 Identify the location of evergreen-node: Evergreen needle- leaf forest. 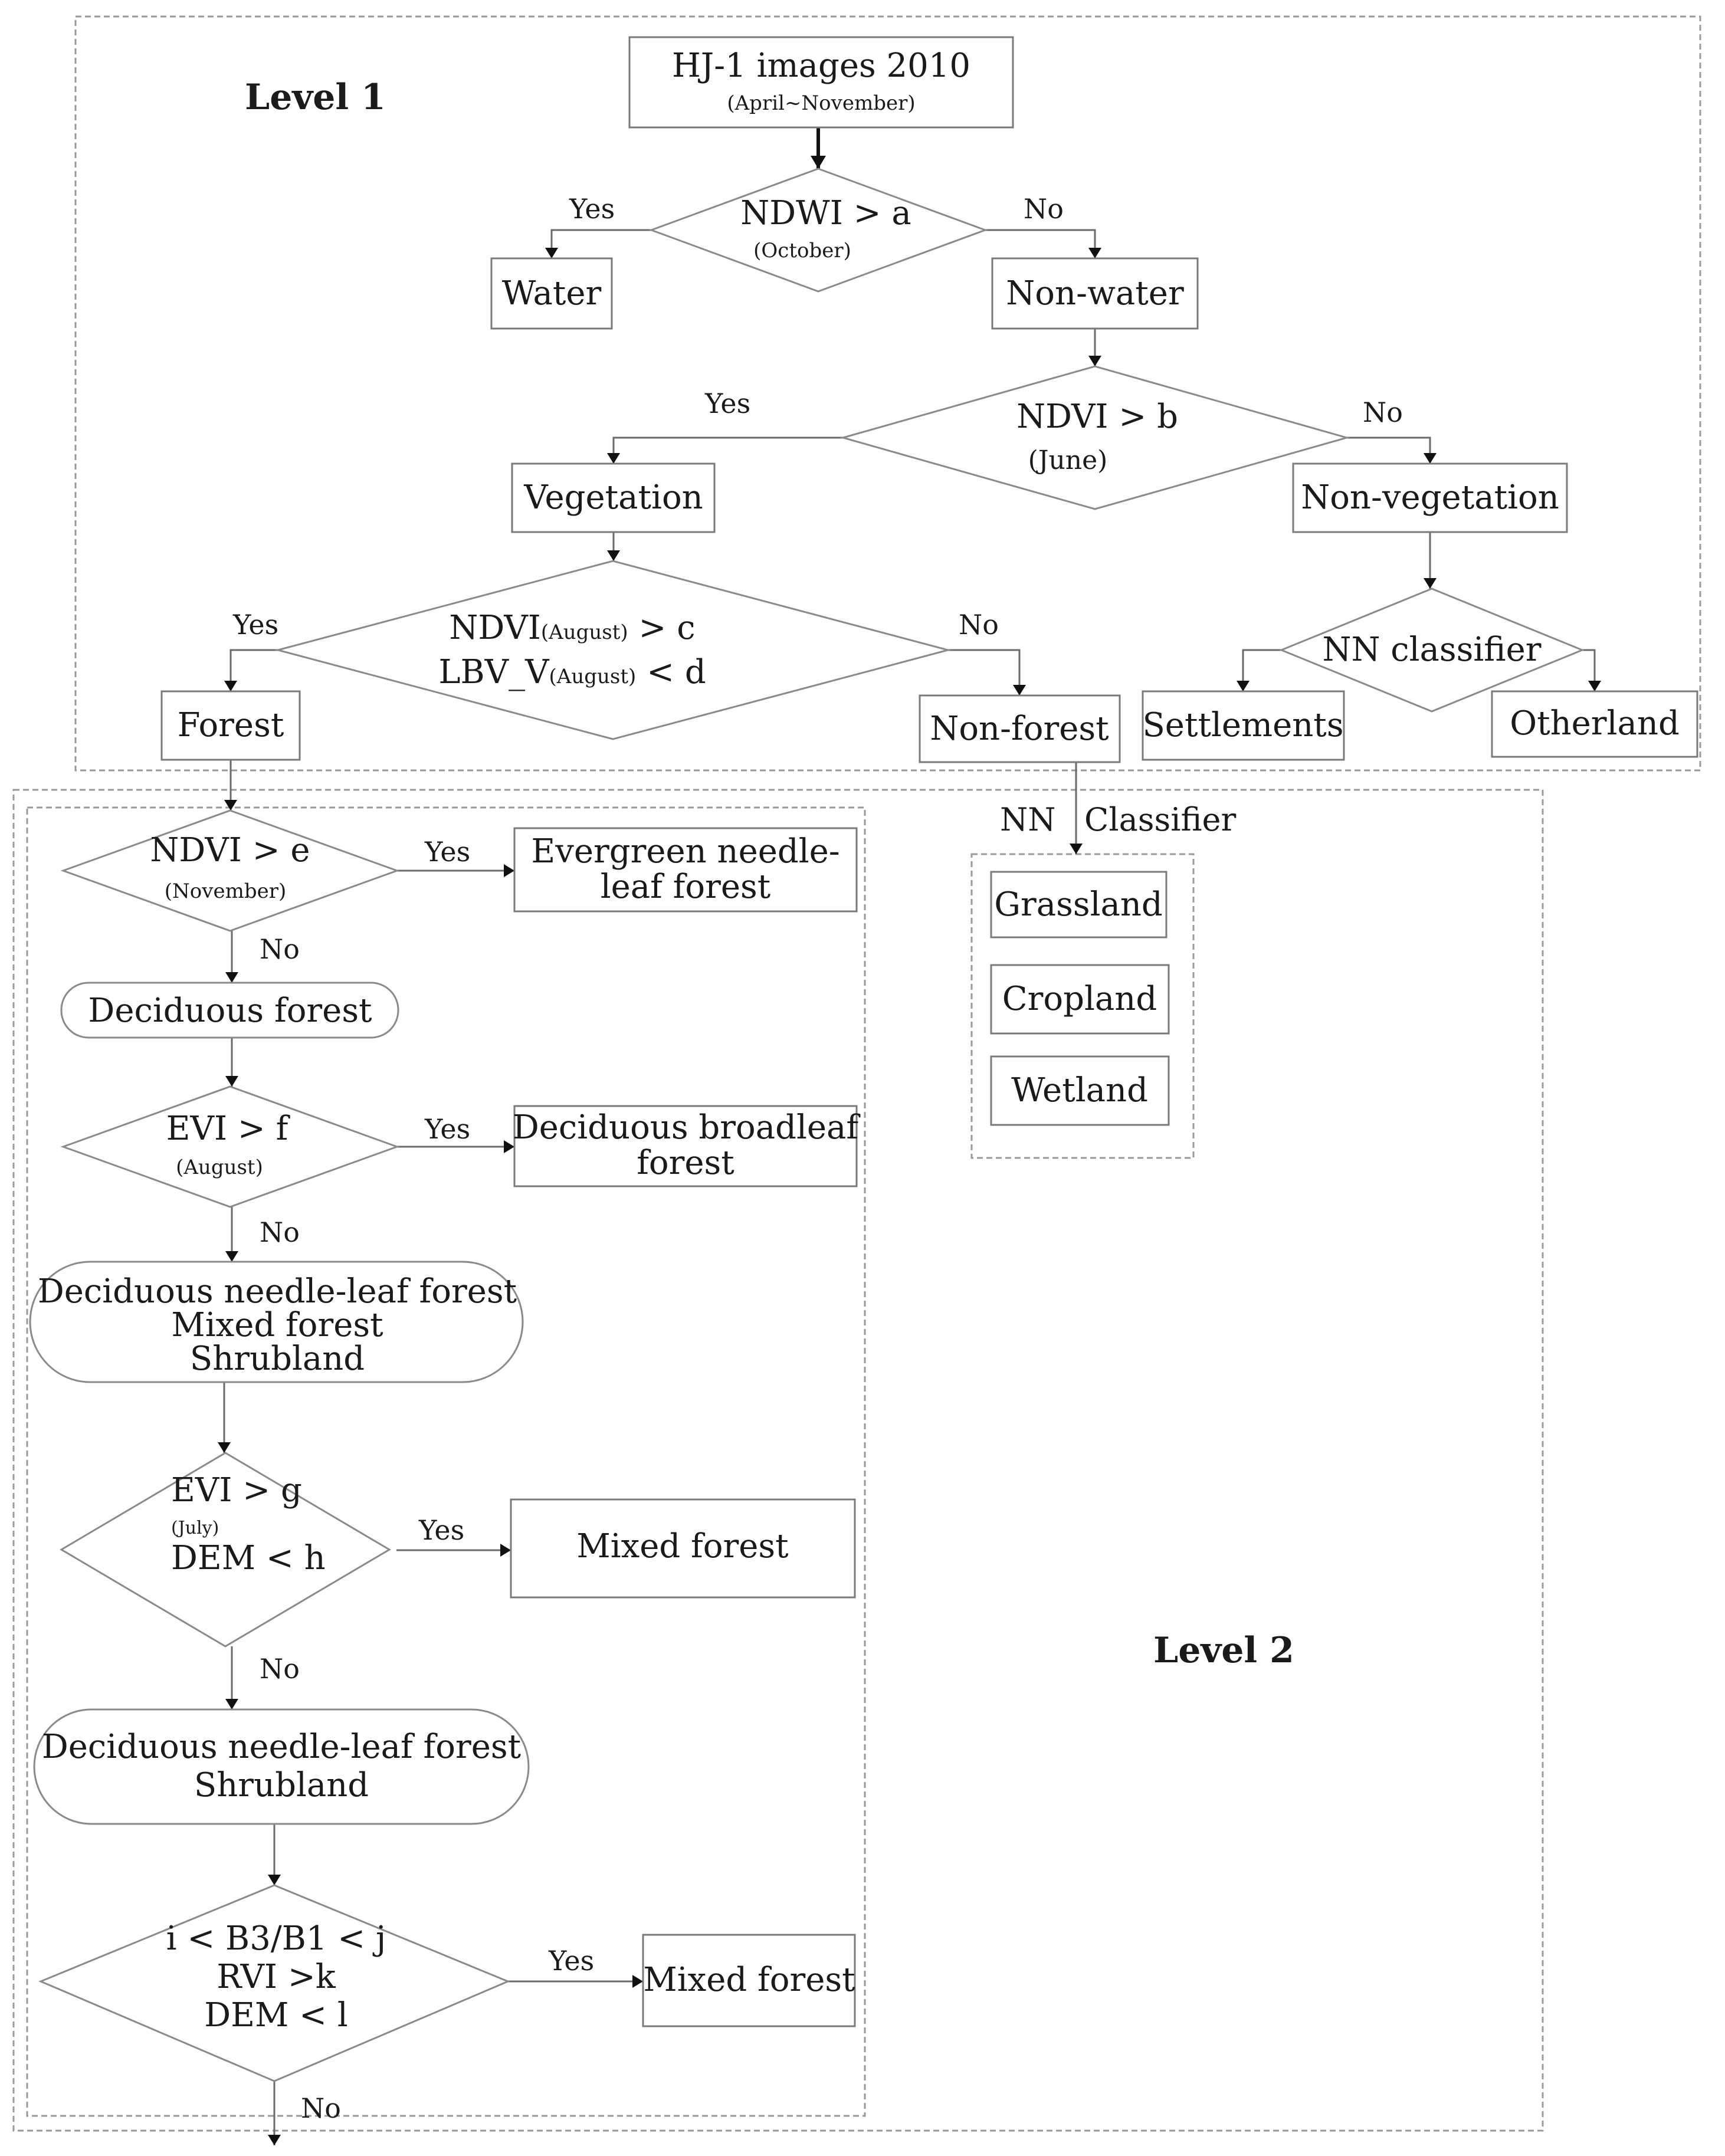
(686, 870).